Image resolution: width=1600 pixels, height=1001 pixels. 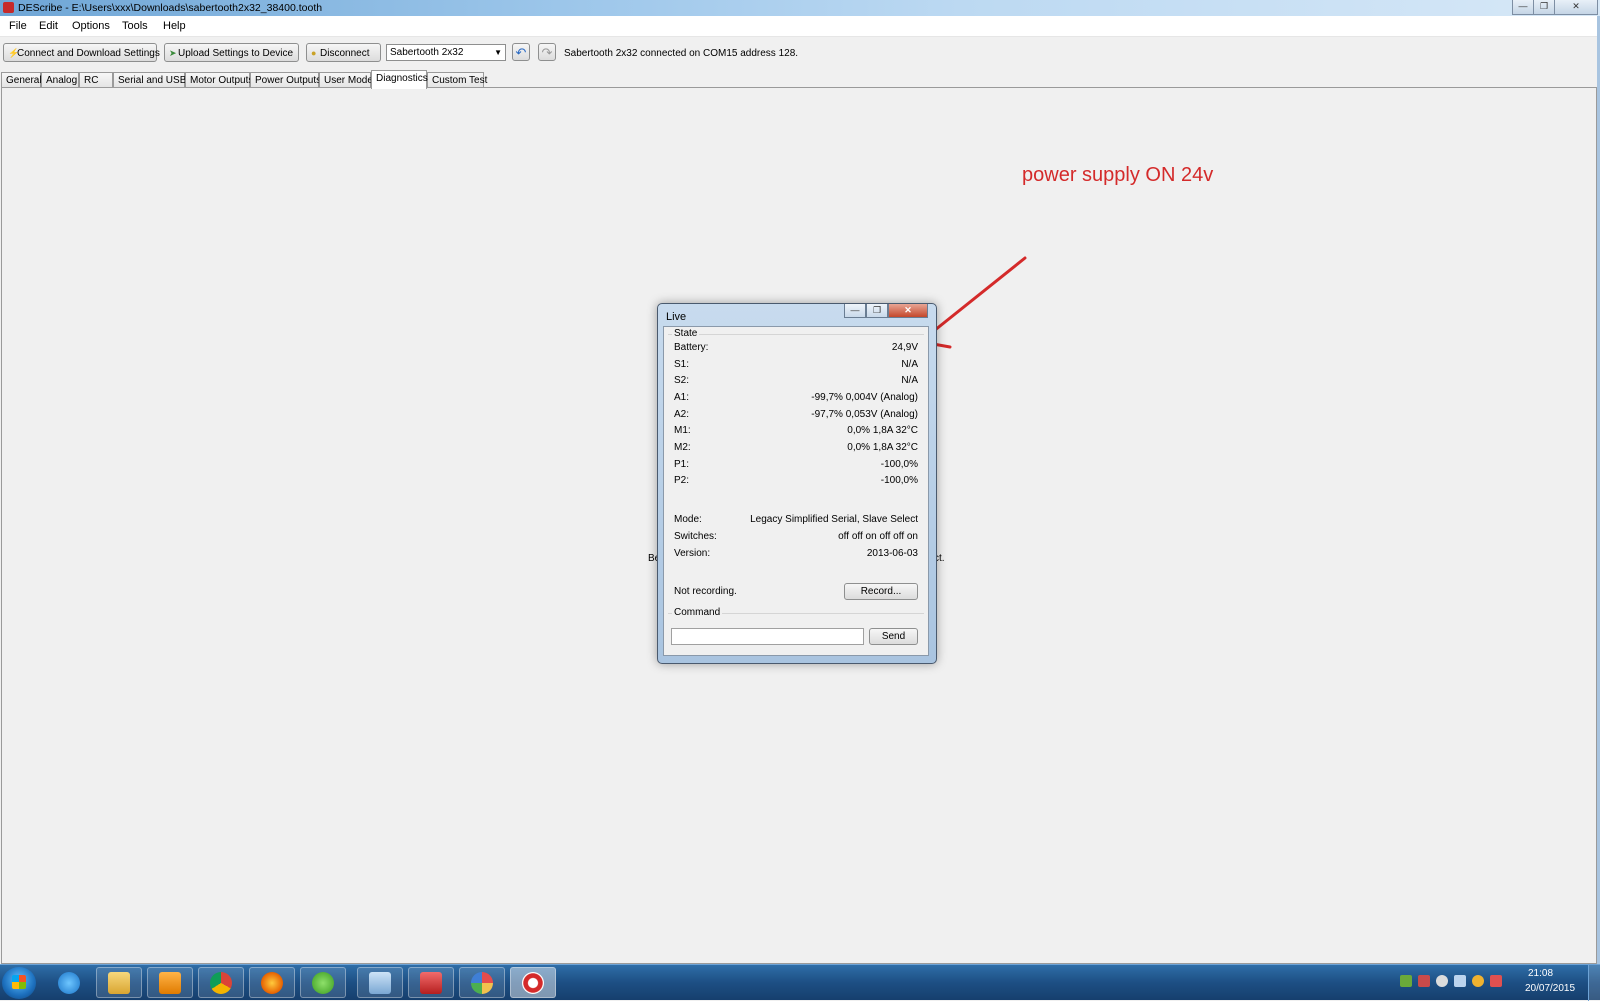 What do you see at coordinates (1496, 981) in the screenshot?
I see `action-center-flag-icon` at bounding box center [1496, 981].